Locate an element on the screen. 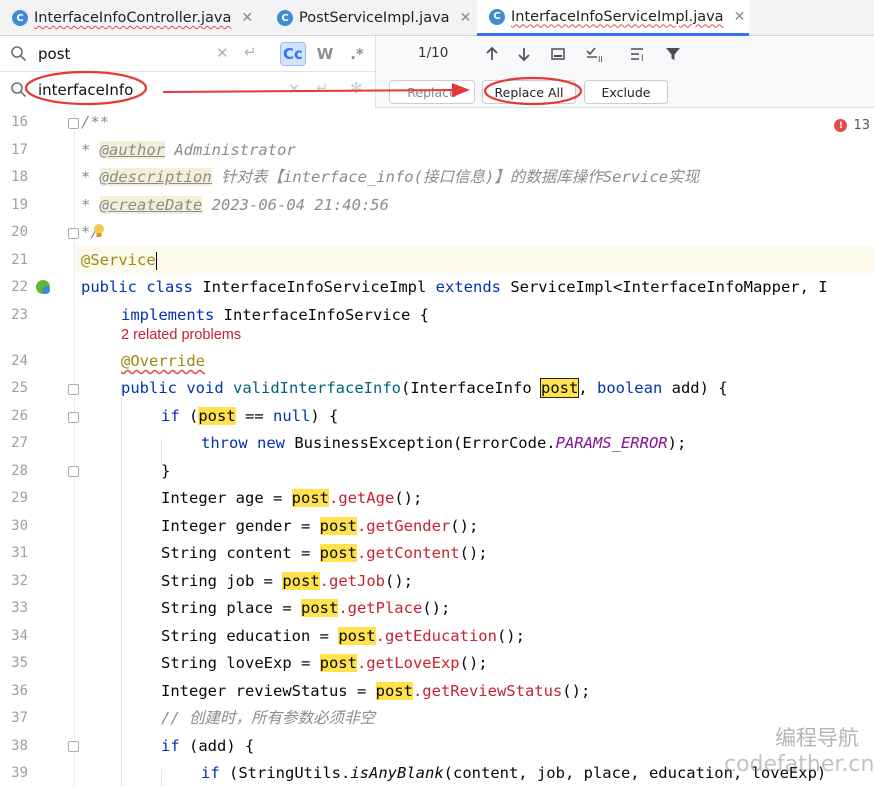 Image resolution: width=874 pixels, height=787 pixels. code-line-35: String loveExp = post.getLoveExp(); is located at coordinates (324, 663).